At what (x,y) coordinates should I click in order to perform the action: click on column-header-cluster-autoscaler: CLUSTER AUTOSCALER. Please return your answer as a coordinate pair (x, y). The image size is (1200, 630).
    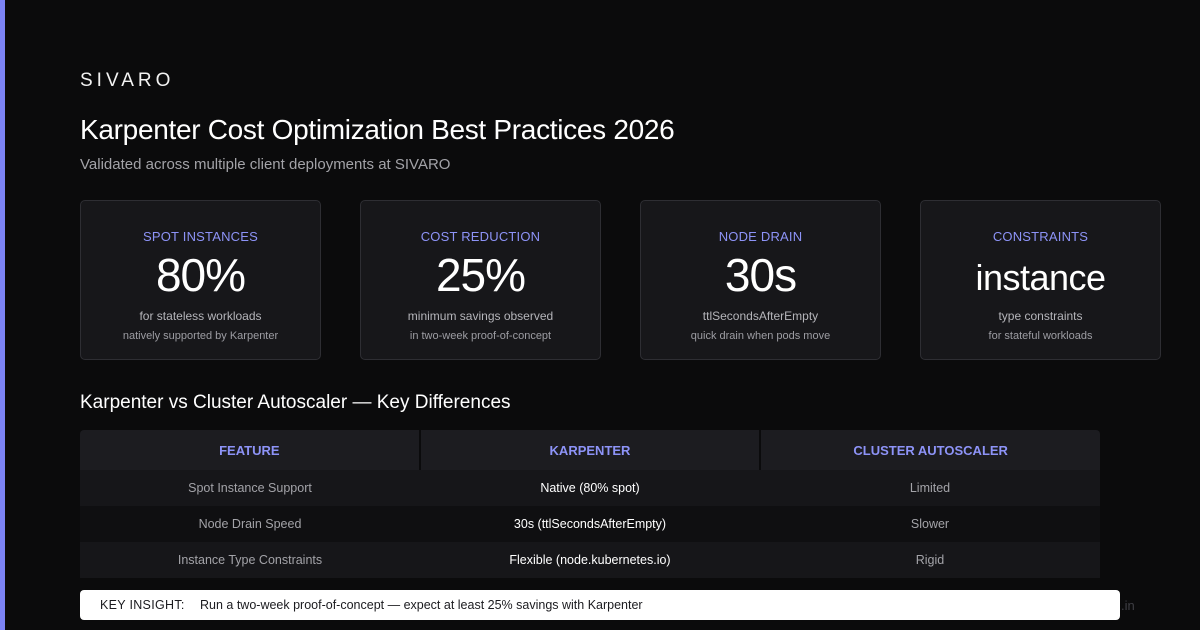
    Looking at the image, I should click on (931, 450).